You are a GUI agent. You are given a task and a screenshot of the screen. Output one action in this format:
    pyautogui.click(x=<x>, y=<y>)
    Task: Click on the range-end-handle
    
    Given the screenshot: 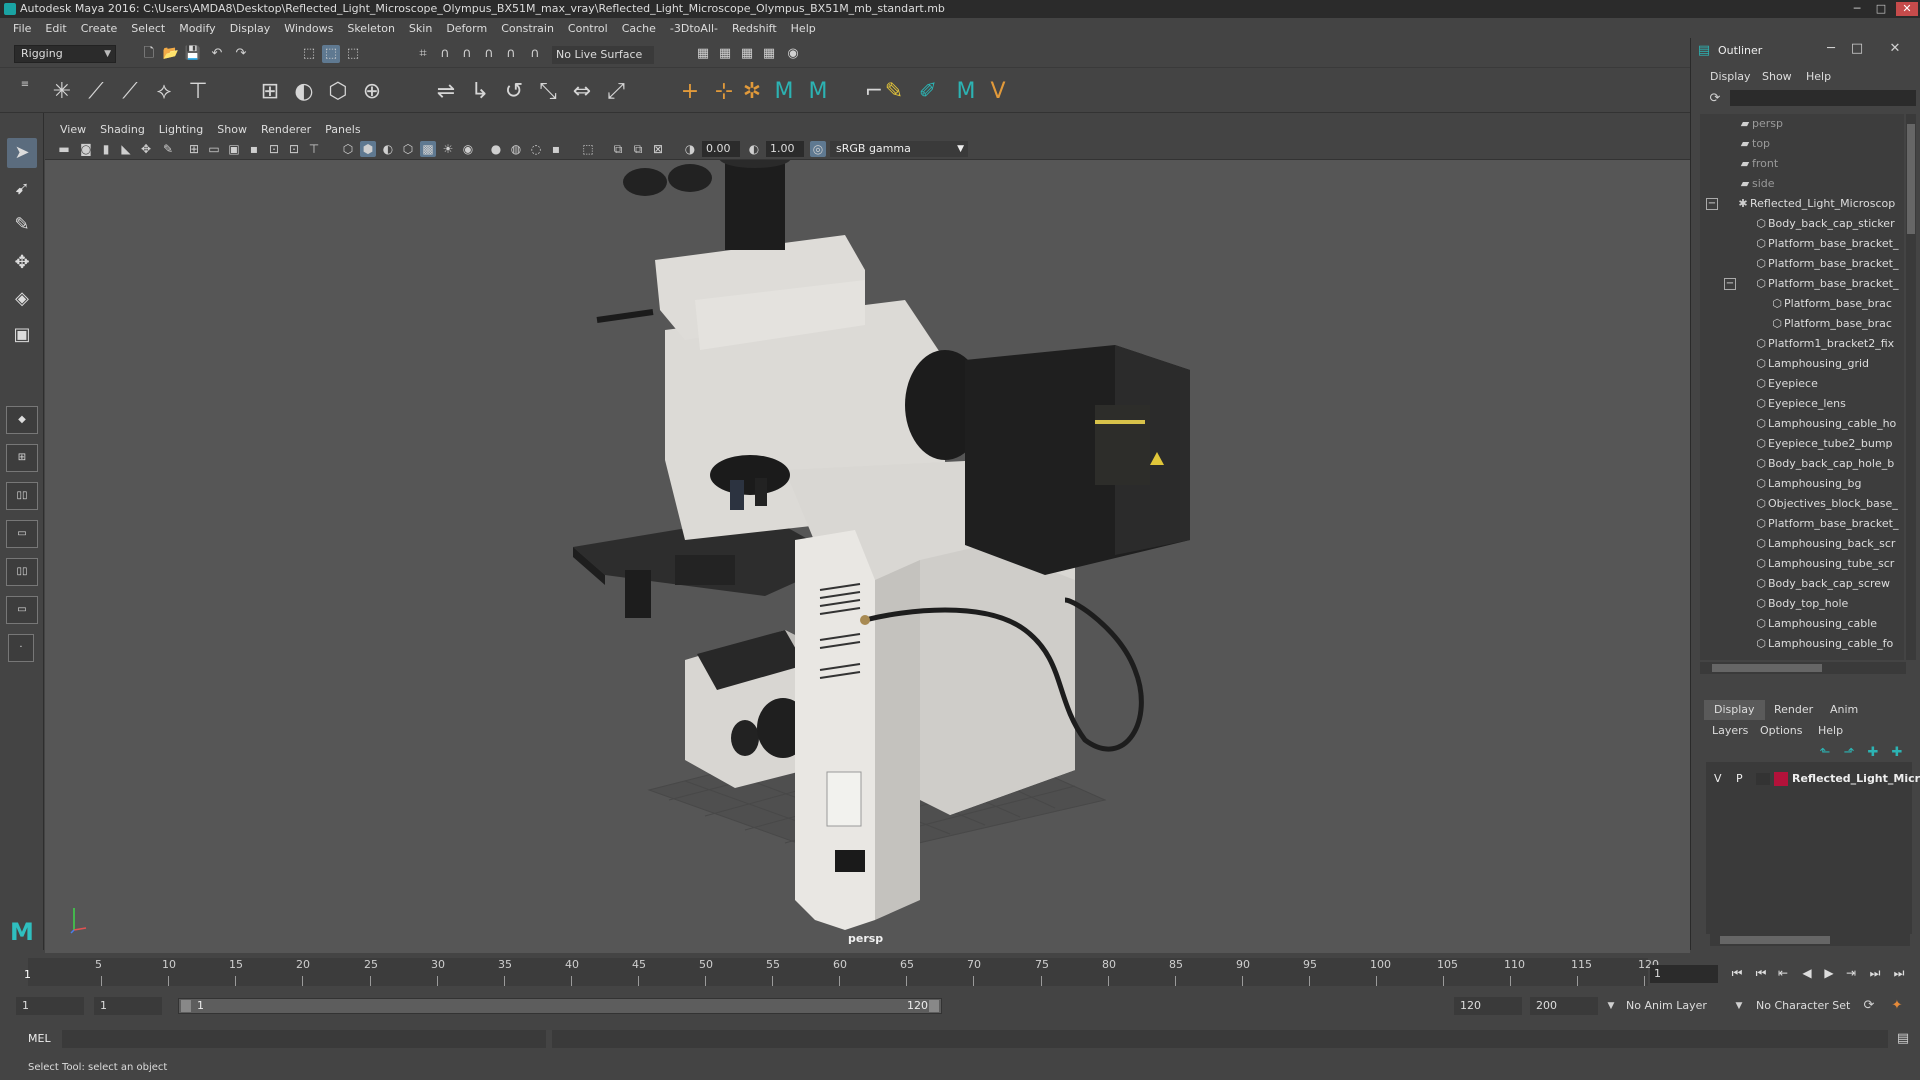 What is the action you would take?
    pyautogui.click(x=934, y=1006)
    